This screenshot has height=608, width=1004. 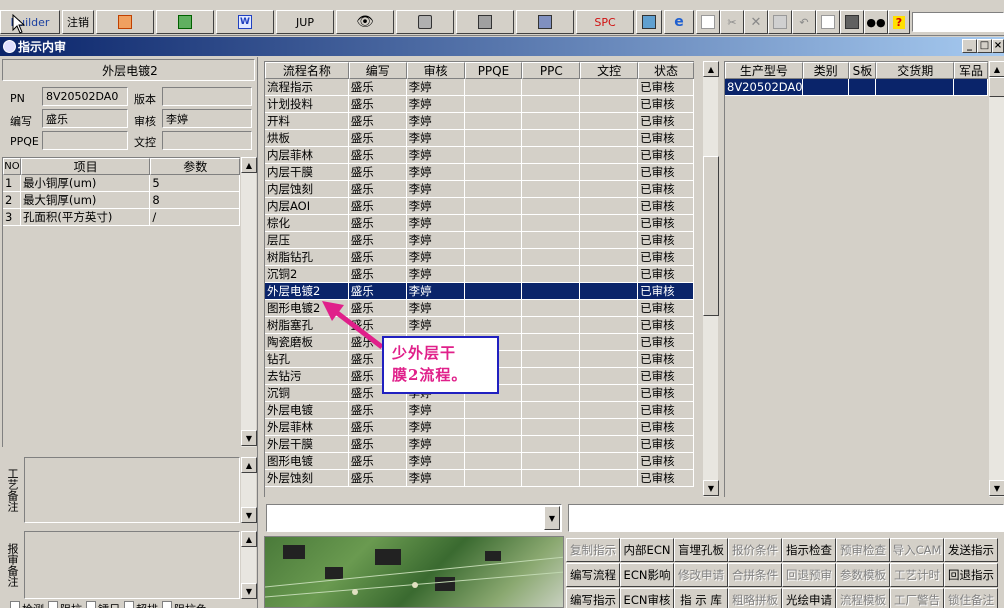 I want to click on product-scrollbar: ▲ ▼, so click(x=996, y=279).